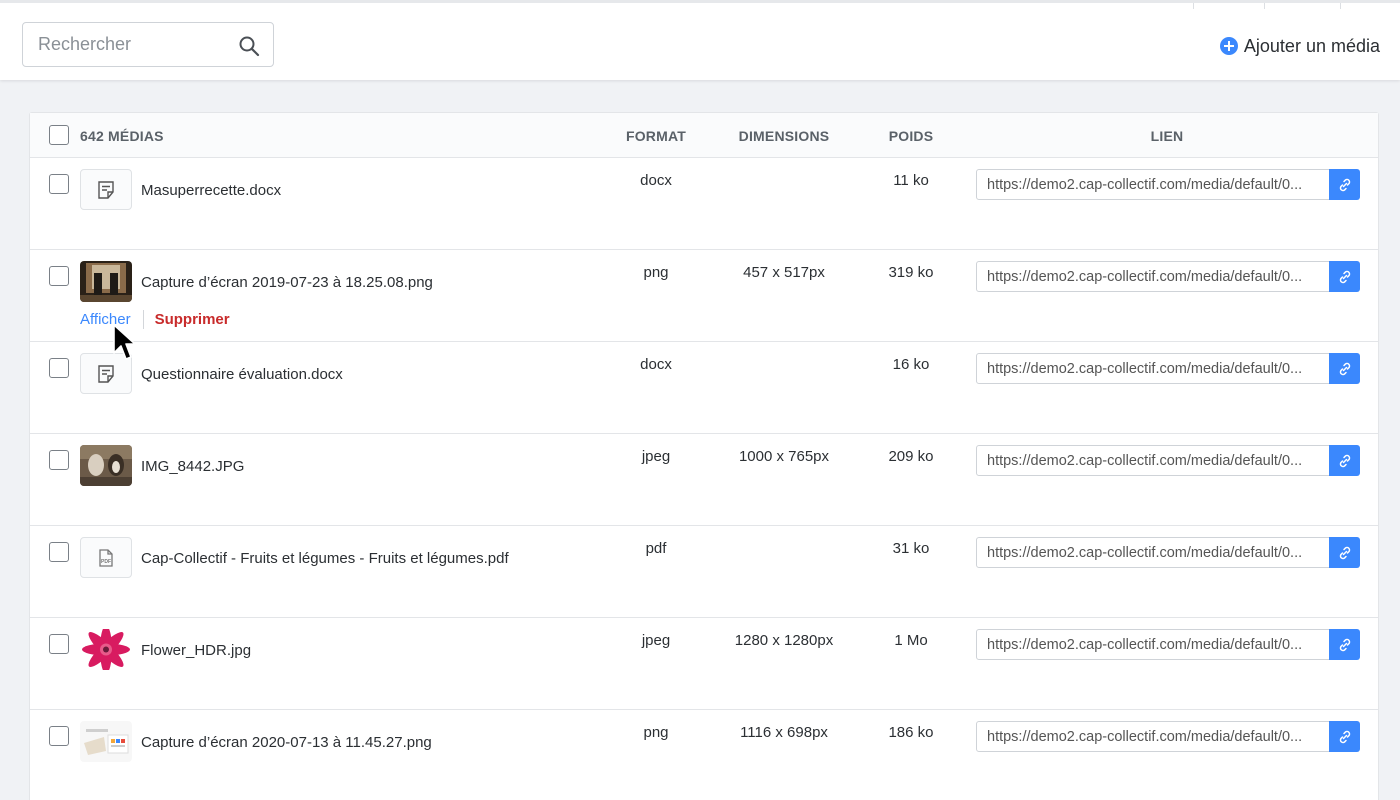 Image resolution: width=1400 pixels, height=800 pixels. I want to click on select-all-checkbox, so click(59, 135).